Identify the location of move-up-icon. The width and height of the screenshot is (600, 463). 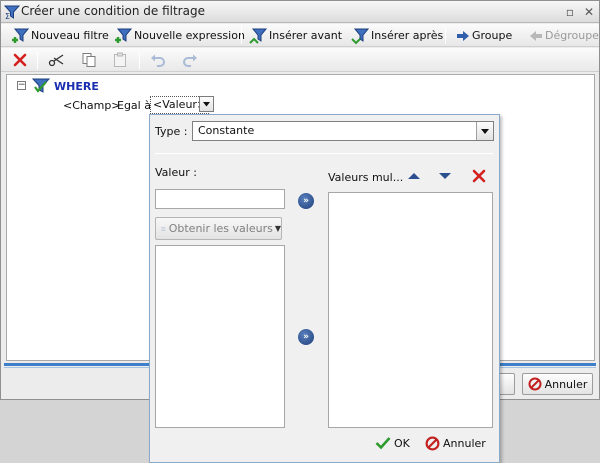
(414, 177).